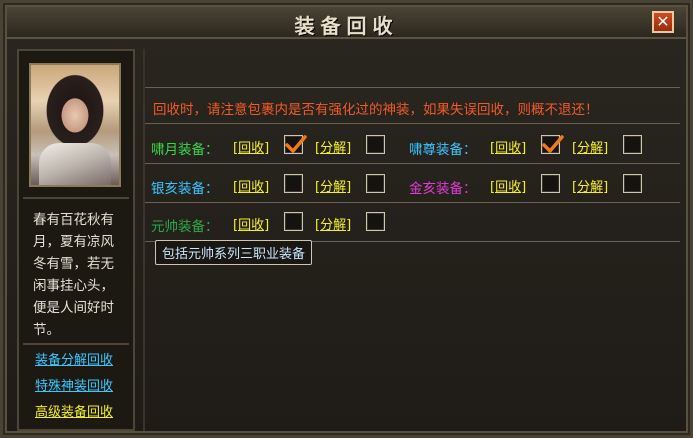 The height and width of the screenshot is (438, 693). Describe the element at coordinates (590, 185) in the screenshot. I see `decompose-link-jinhai: [分解]` at that location.